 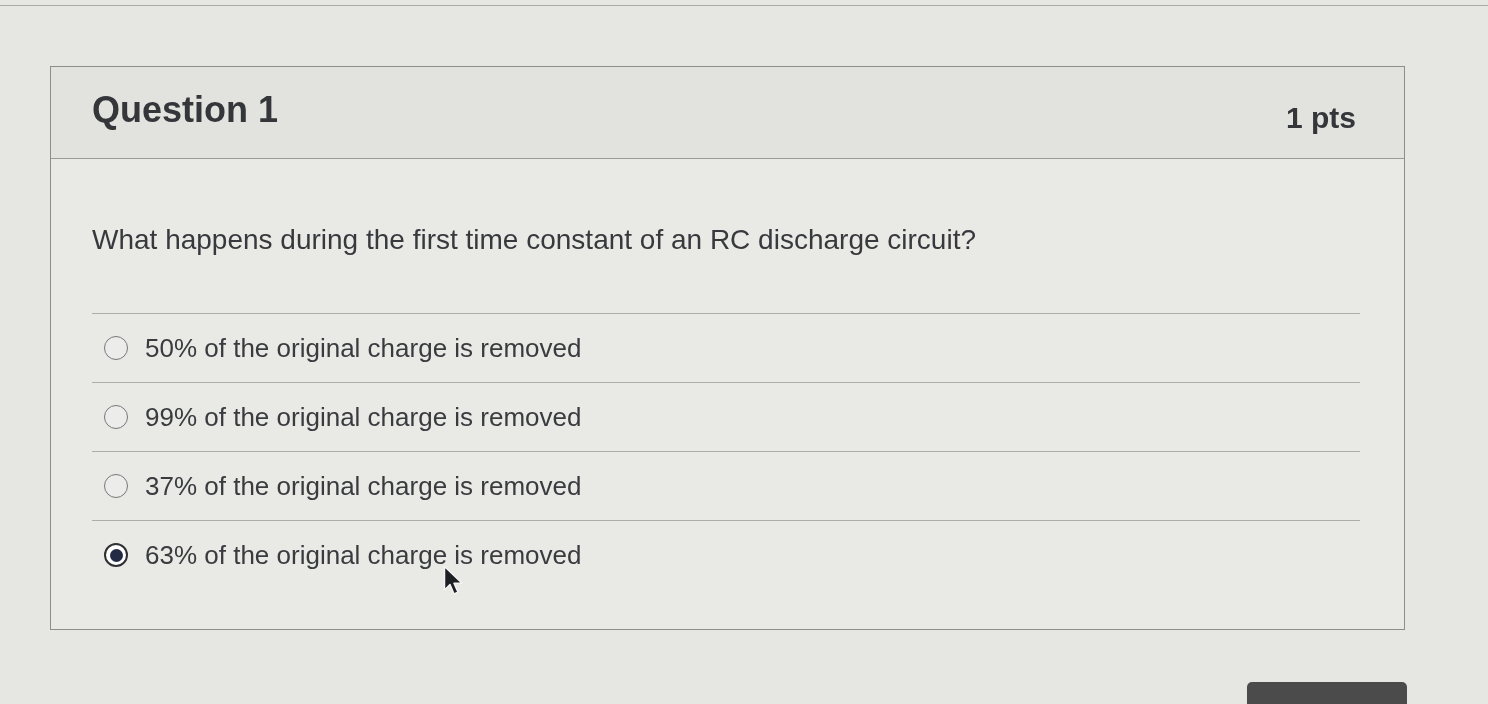 What do you see at coordinates (363, 555) in the screenshot?
I see `option-text: 63% of the original charge is removed` at bounding box center [363, 555].